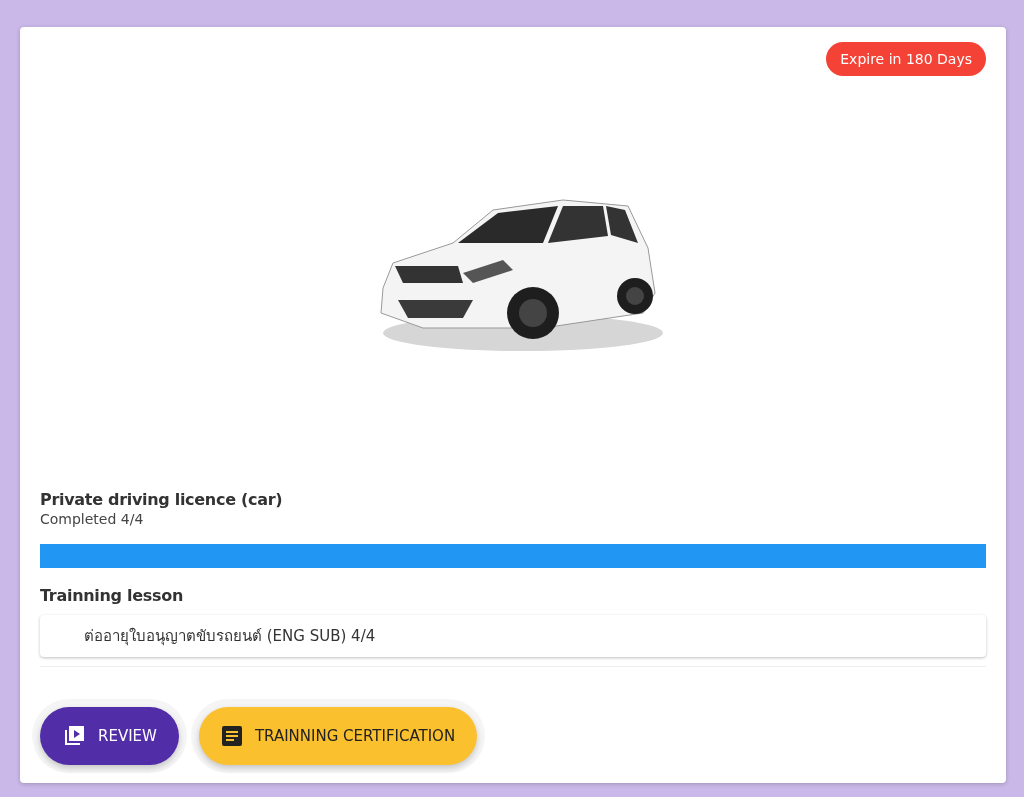 This screenshot has width=1024, height=797. What do you see at coordinates (231, 736) in the screenshot?
I see `document-icon` at bounding box center [231, 736].